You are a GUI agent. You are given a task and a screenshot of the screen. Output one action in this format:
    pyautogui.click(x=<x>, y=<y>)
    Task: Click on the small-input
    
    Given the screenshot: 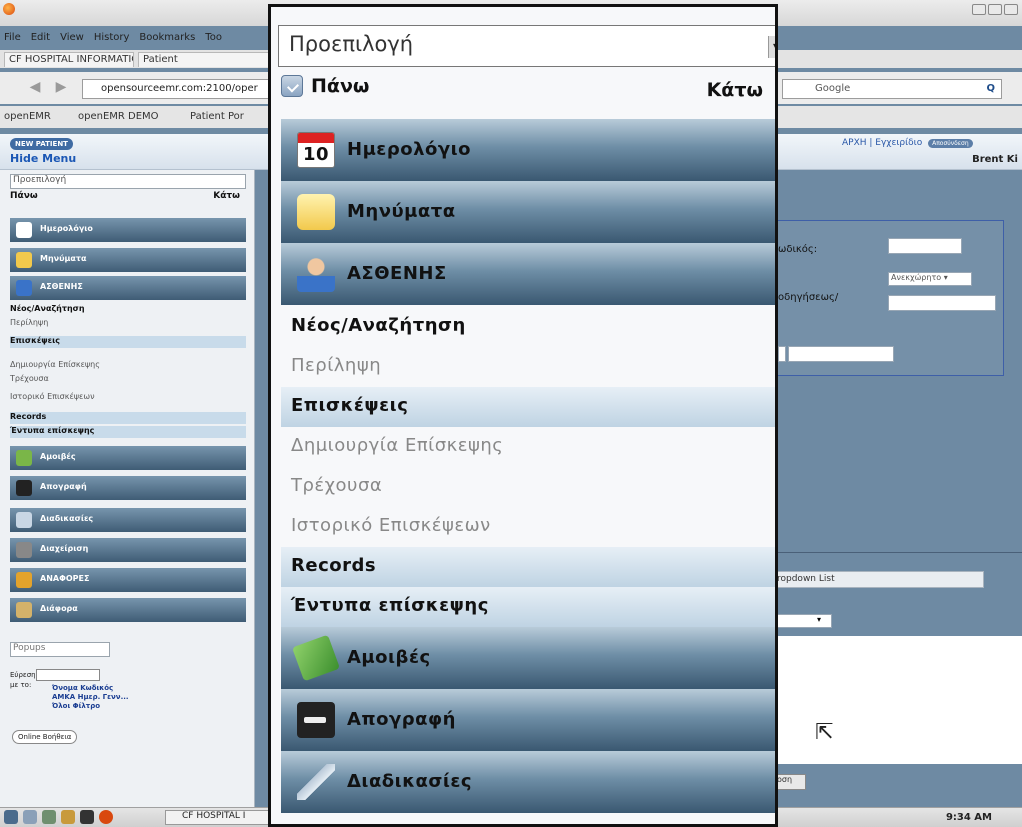 What is the action you would take?
    pyautogui.click(x=782, y=354)
    